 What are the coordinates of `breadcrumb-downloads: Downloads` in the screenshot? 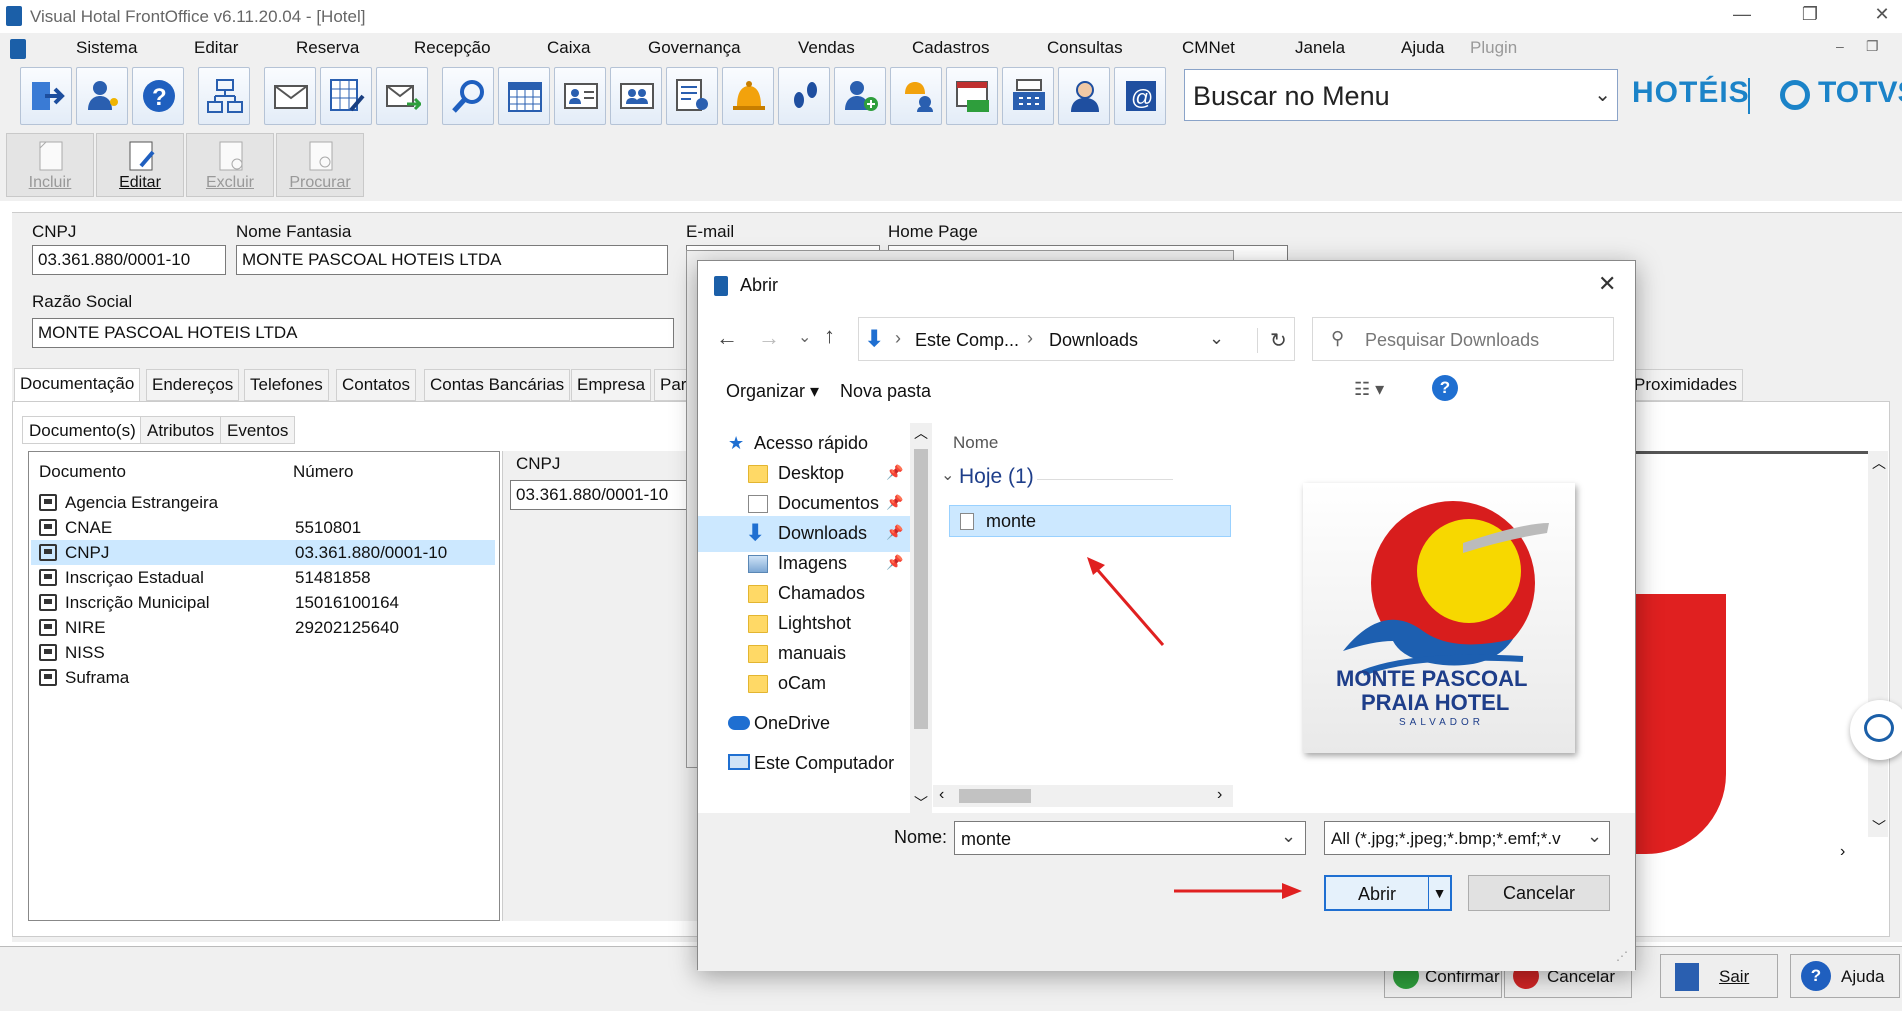 It's located at (1093, 340).